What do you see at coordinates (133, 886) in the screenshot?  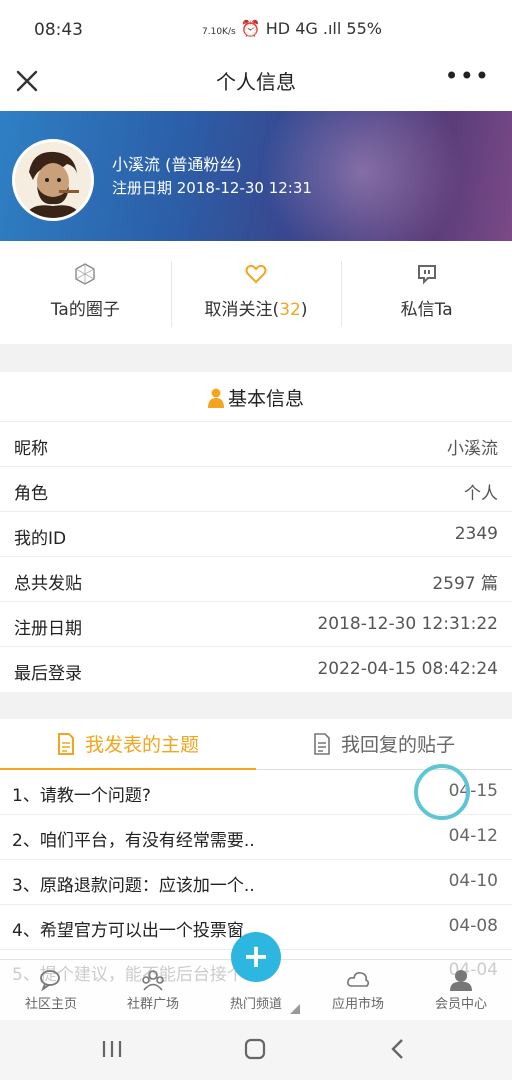 I see `post-title: 3、原路退款问题：应该加一个..` at bounding box center [133, 886].